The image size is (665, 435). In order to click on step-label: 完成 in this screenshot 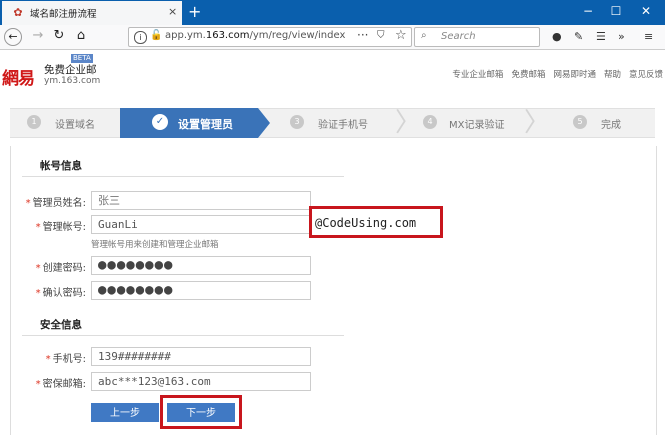, I will do `click(611, 125)`.